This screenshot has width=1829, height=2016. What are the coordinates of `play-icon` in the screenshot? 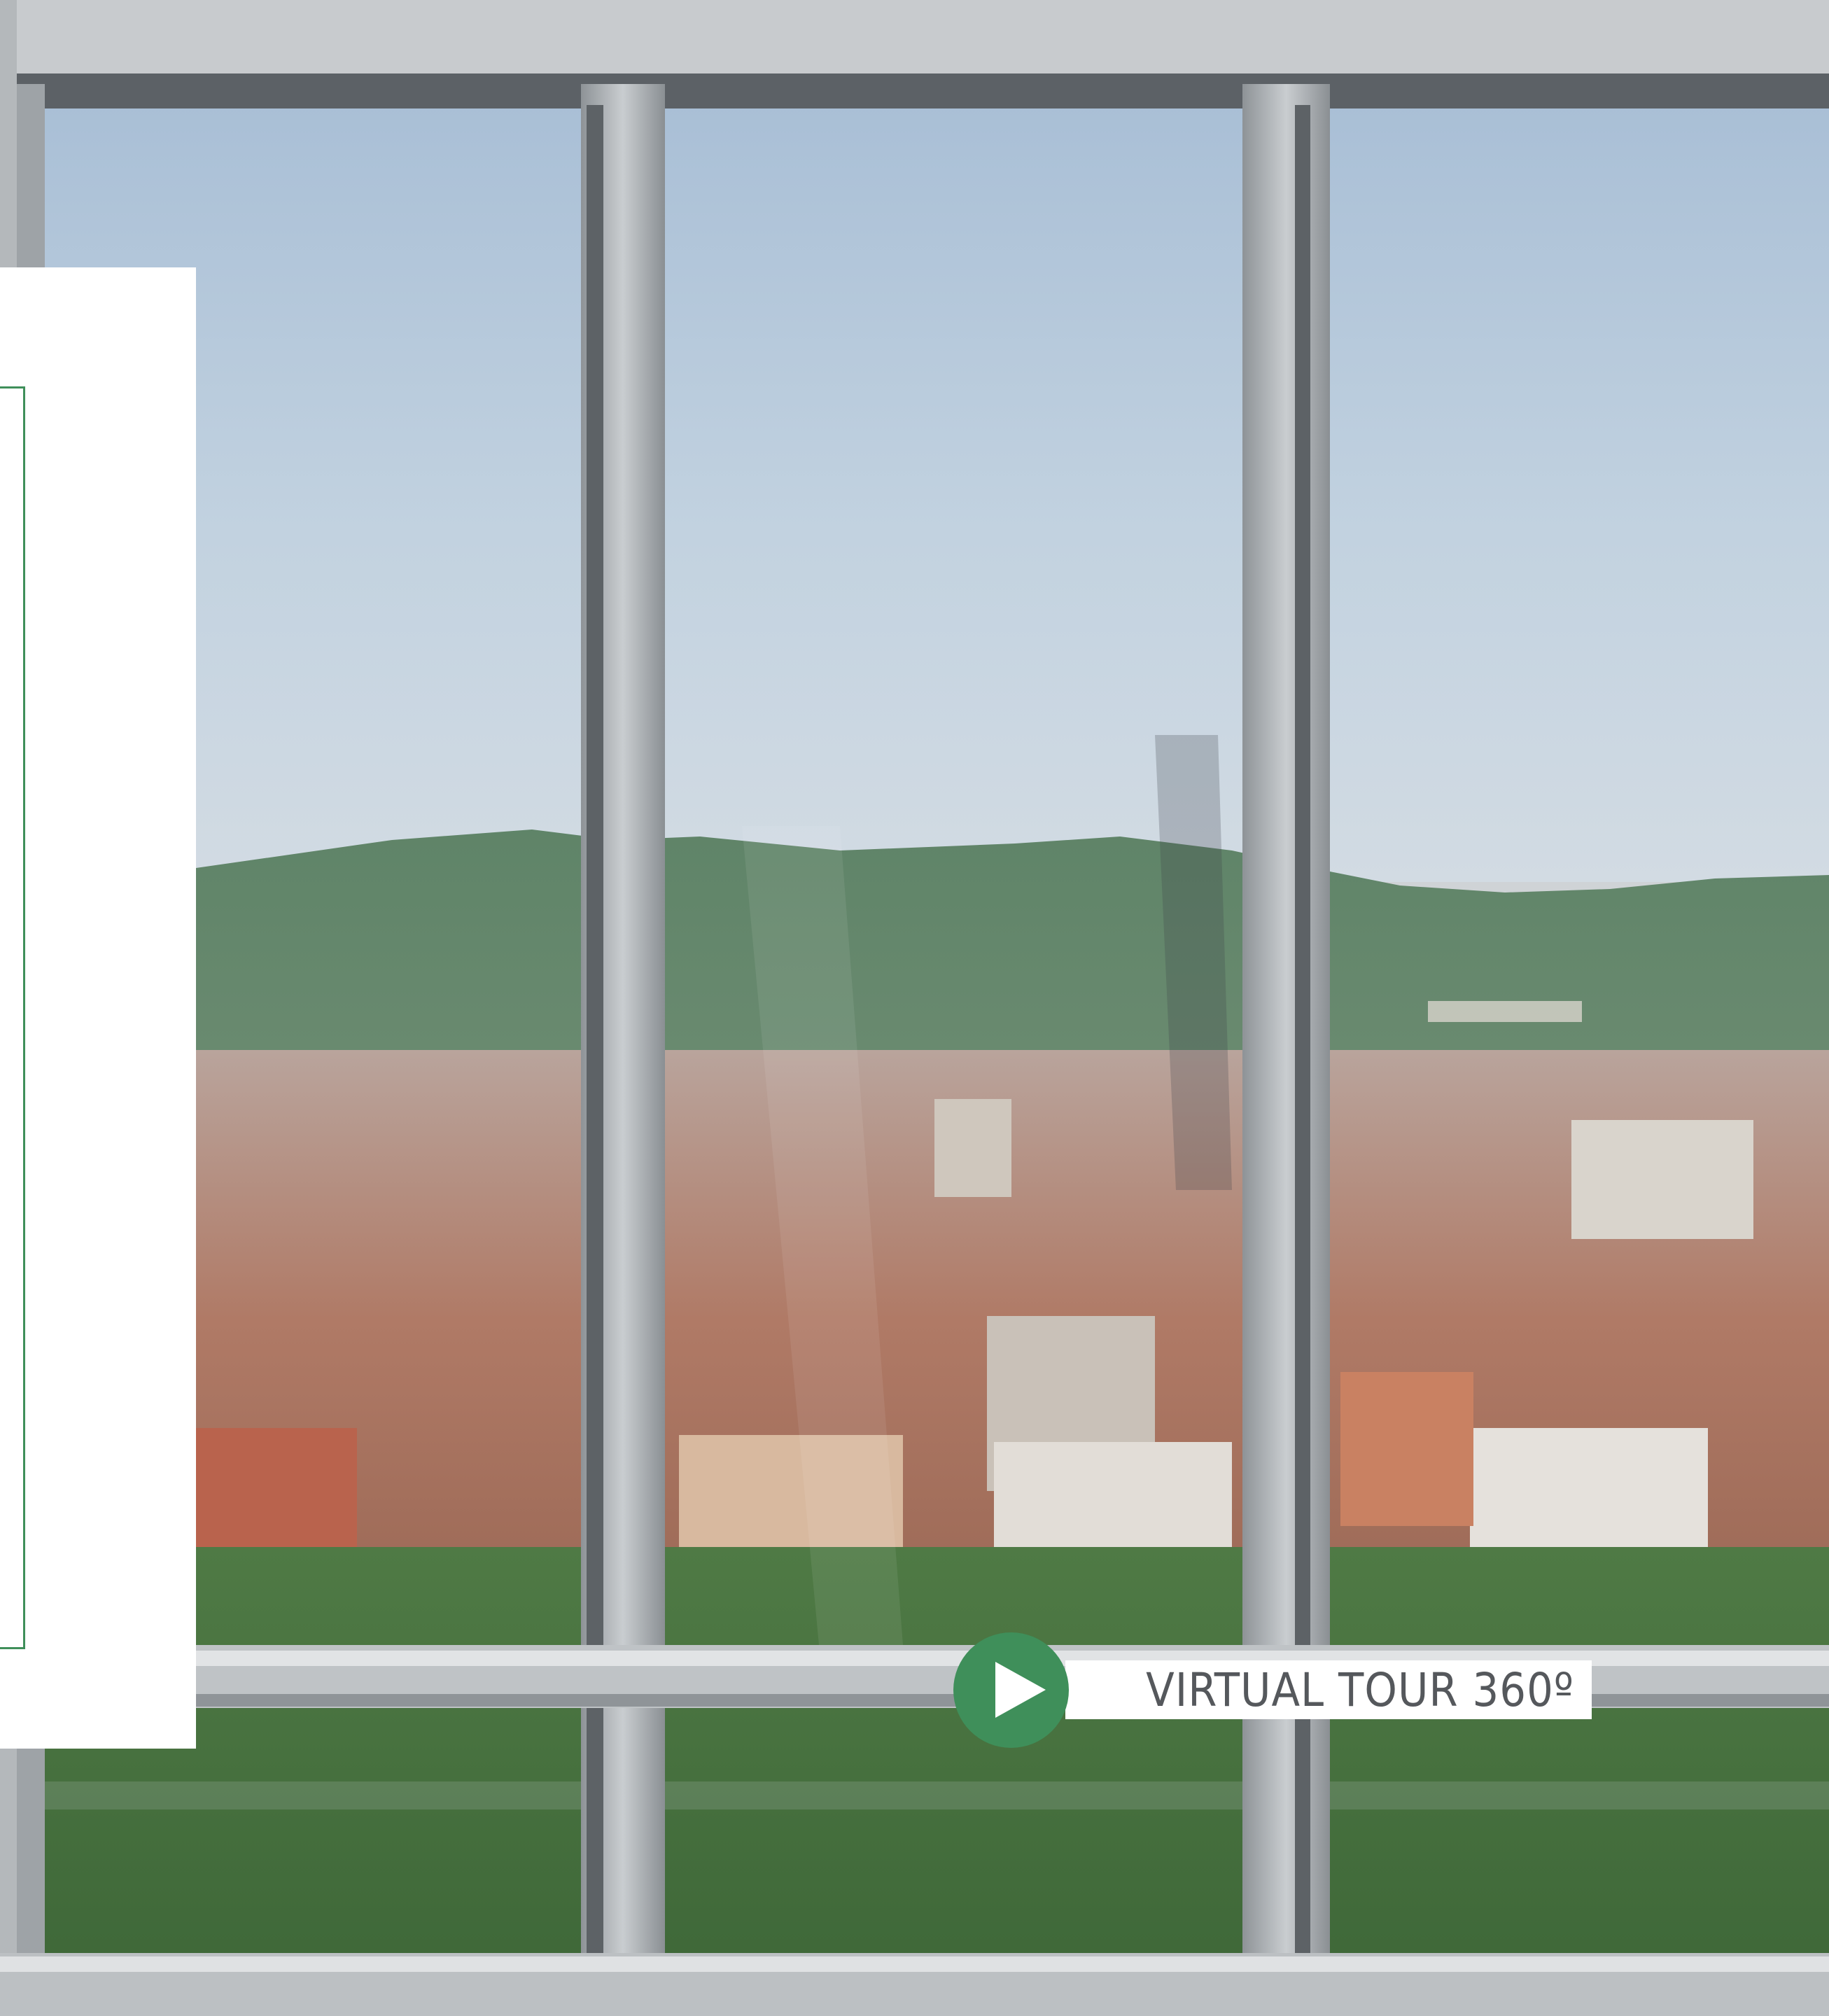 It's located at (1011, 1690).